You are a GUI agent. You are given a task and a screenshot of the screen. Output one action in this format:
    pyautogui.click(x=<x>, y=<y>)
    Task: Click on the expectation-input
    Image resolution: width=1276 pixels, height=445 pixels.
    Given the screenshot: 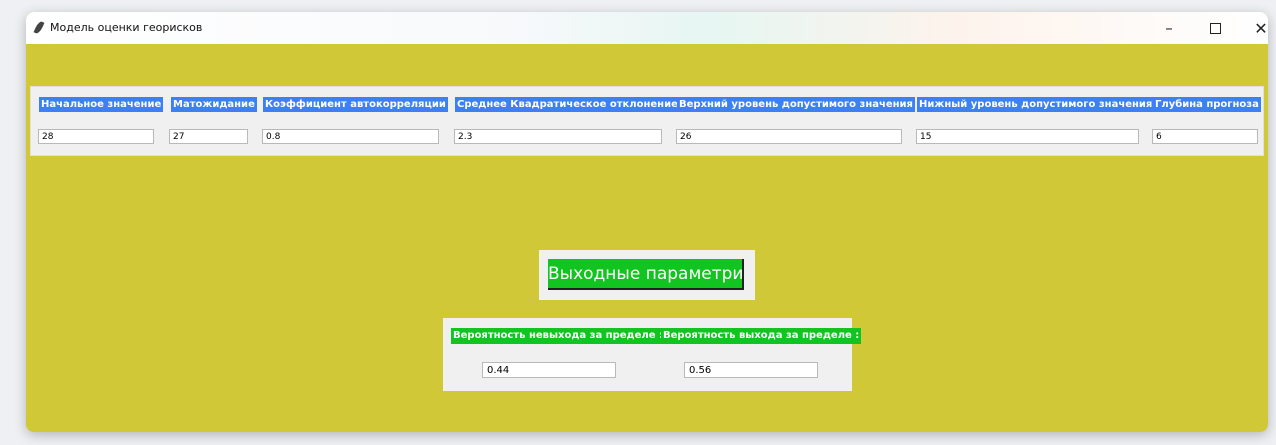 What is the action you would take?
    pyautogui.click(x=208, y=136)
    